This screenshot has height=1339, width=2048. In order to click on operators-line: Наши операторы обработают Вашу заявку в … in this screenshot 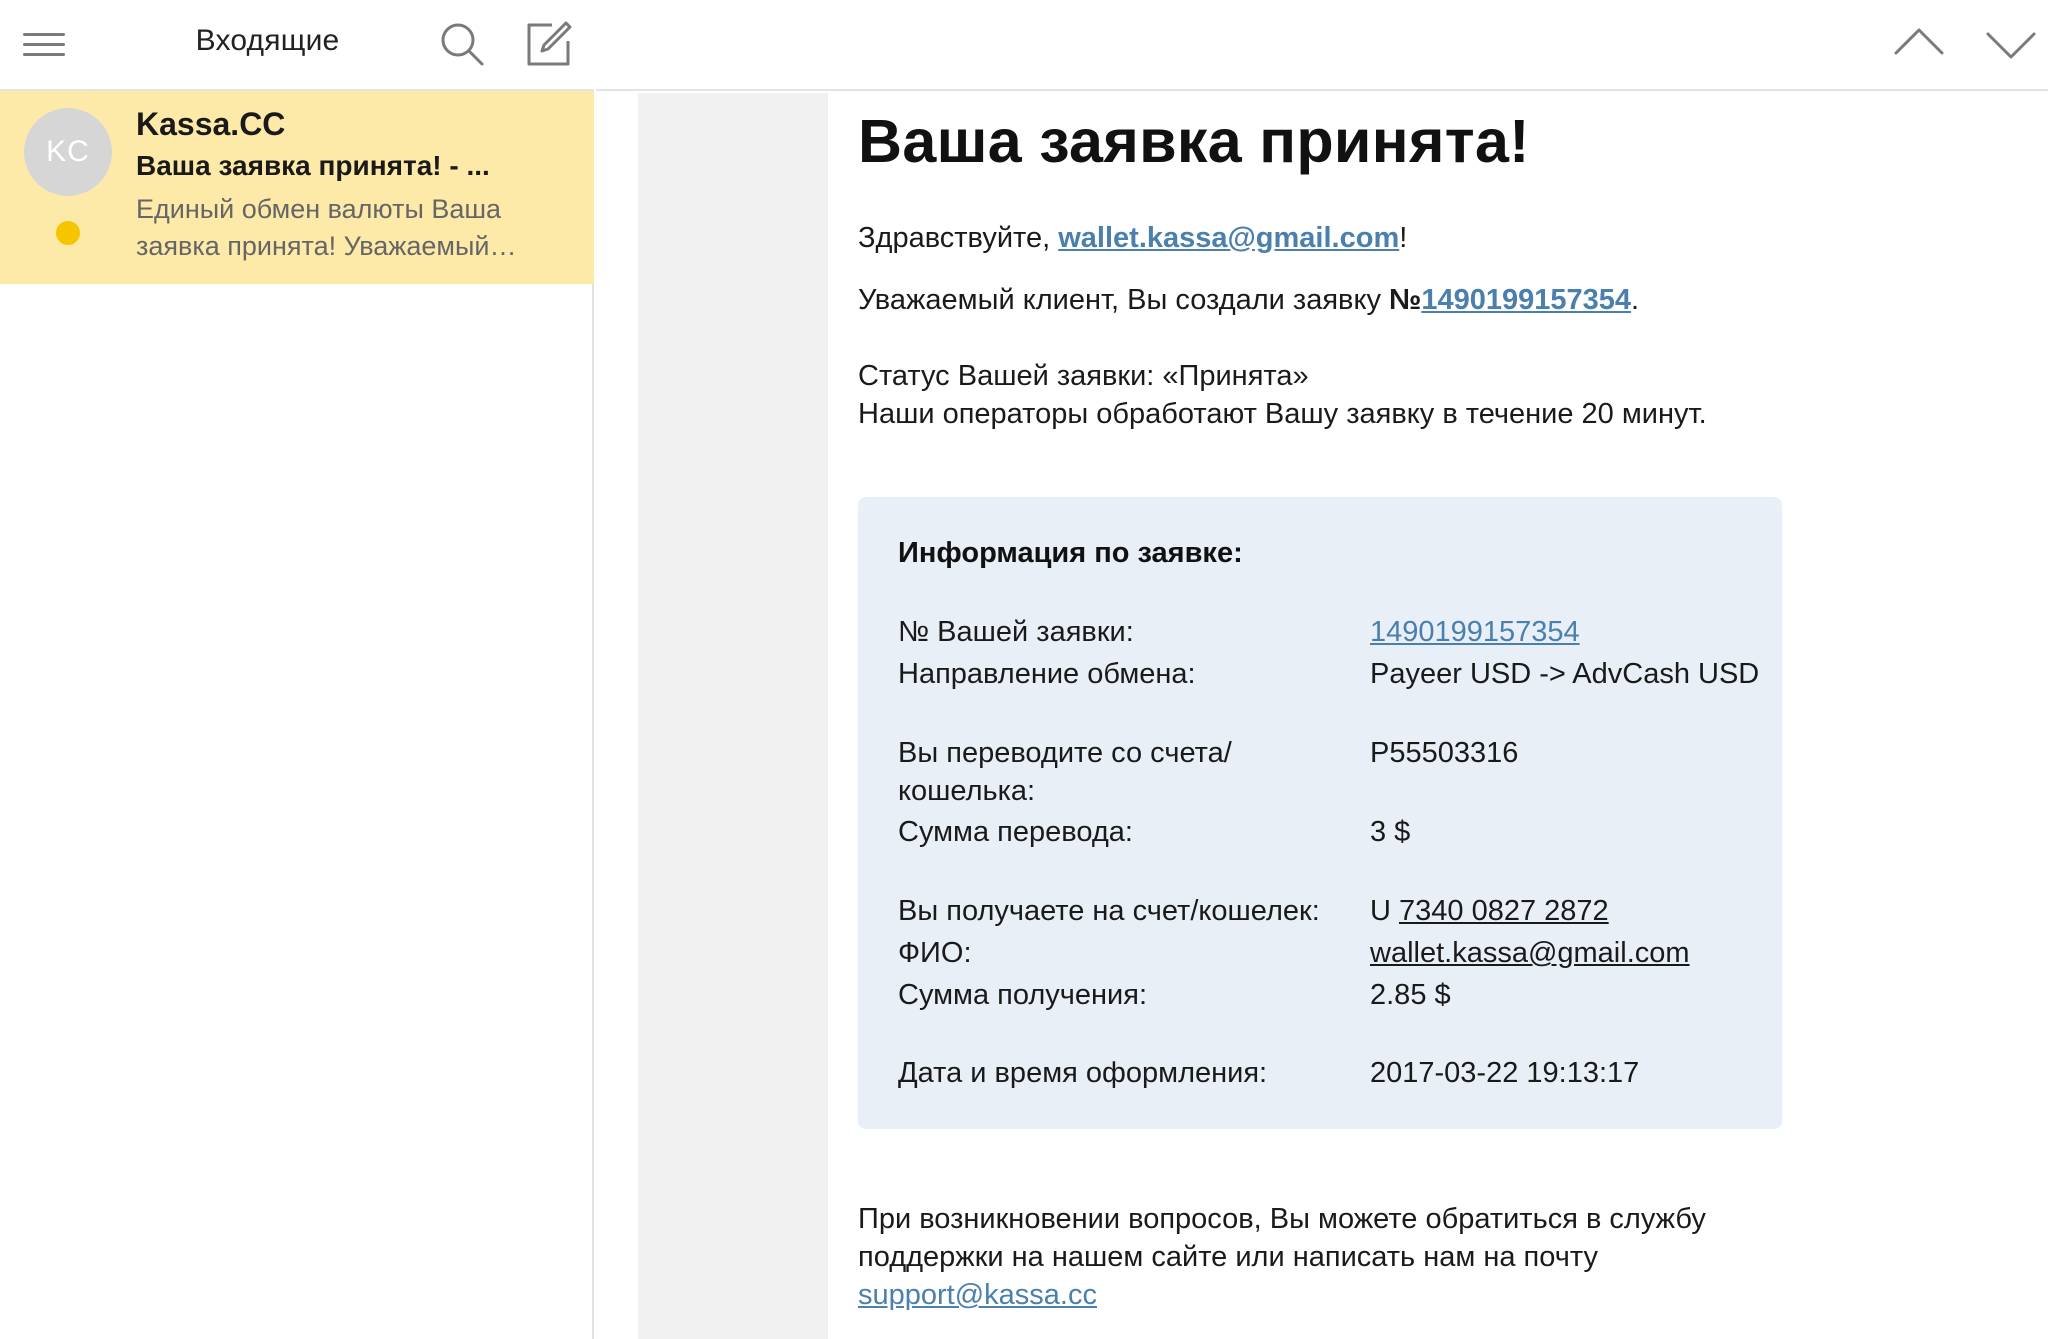, I will do `click(1282, 414)`.